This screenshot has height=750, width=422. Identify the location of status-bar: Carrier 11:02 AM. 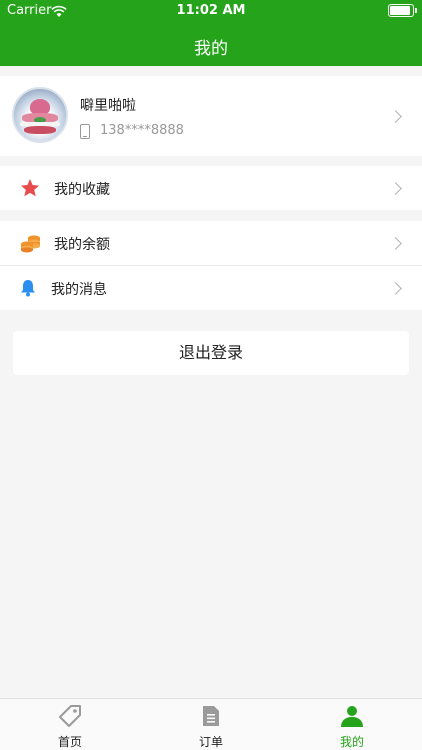
(211, 11).